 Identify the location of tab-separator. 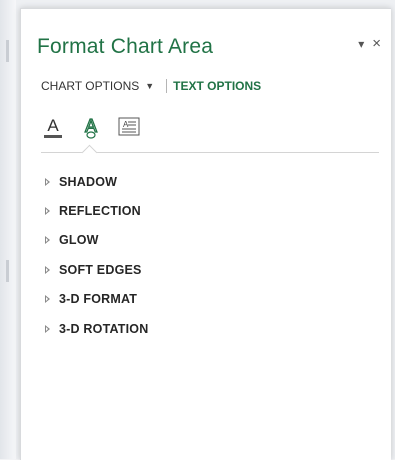
(167, 86).